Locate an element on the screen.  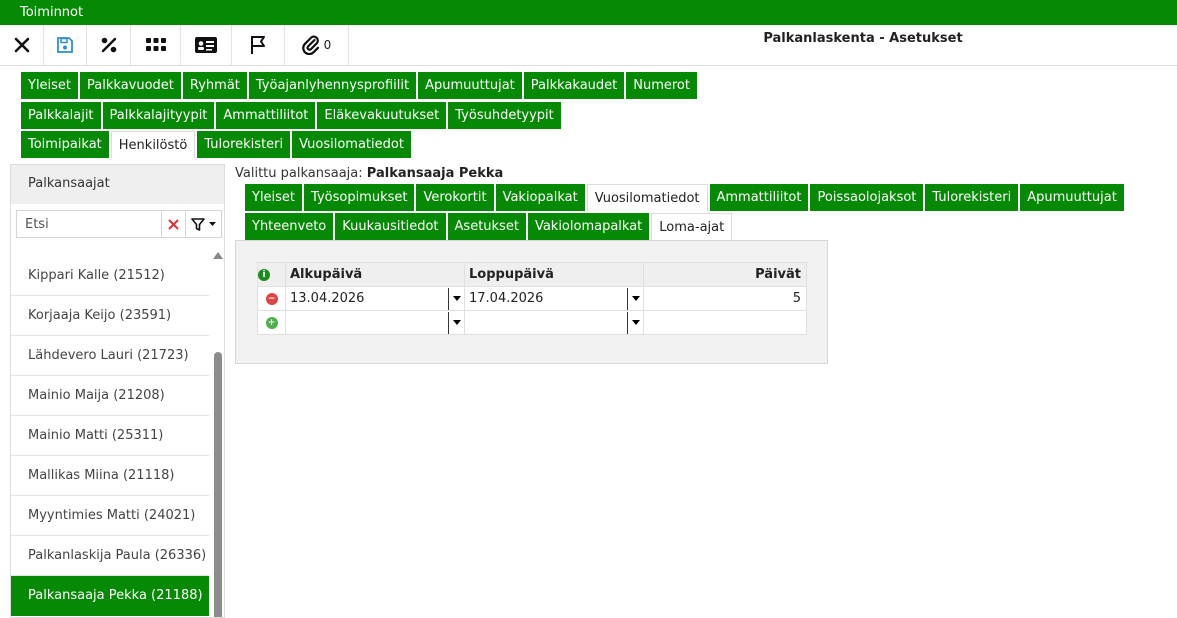
tab-tyoajanlyhennysprofiilit: Työajanlyhennysprofiilit is located at coordinates (332, 85).